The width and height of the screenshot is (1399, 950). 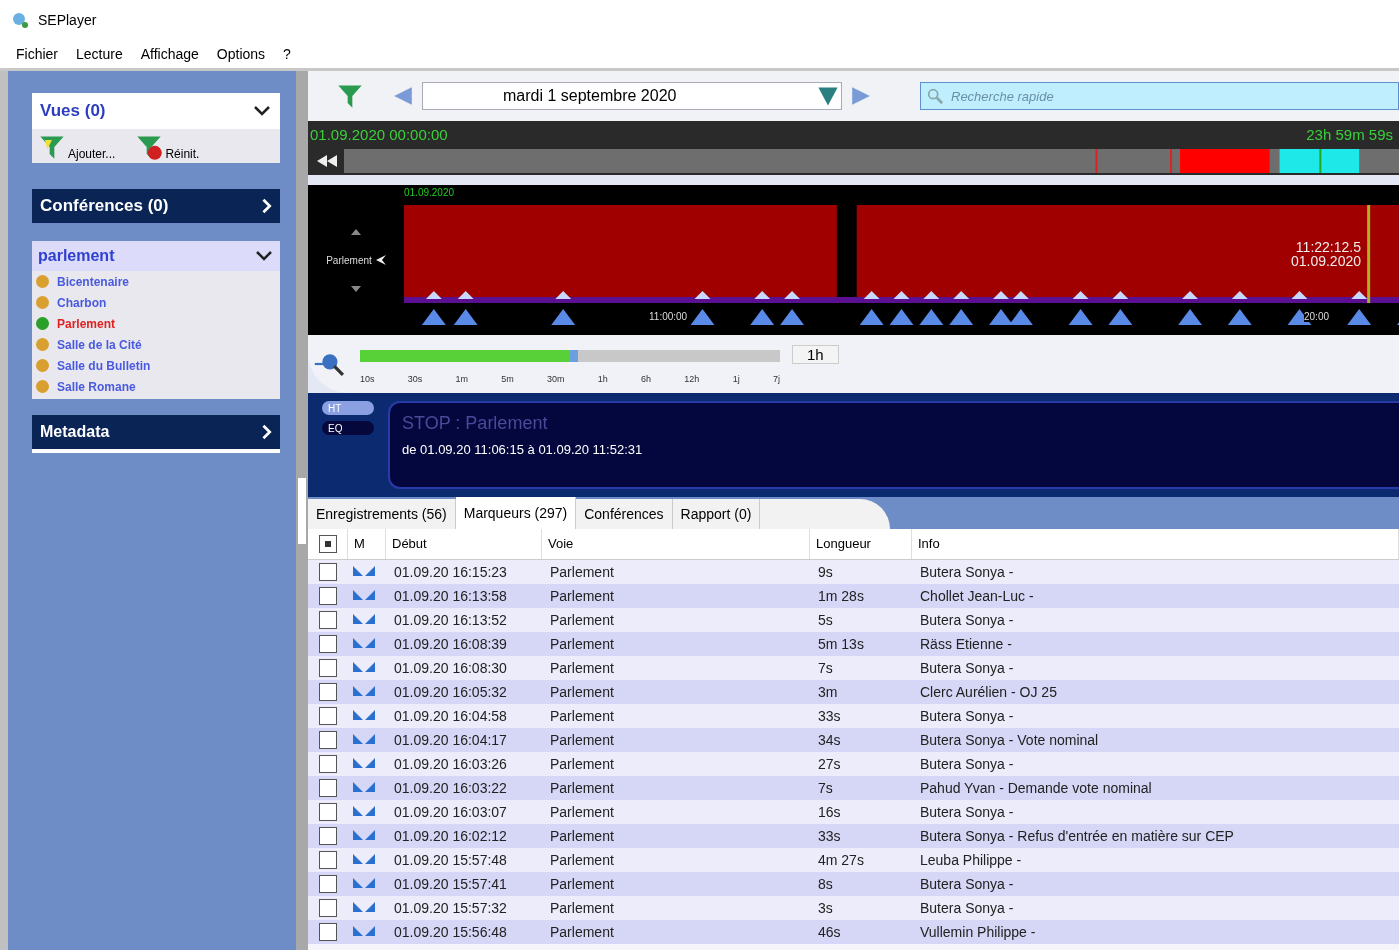 I want to click on room-item: Bicentenaire, so click(x=93, y=281).